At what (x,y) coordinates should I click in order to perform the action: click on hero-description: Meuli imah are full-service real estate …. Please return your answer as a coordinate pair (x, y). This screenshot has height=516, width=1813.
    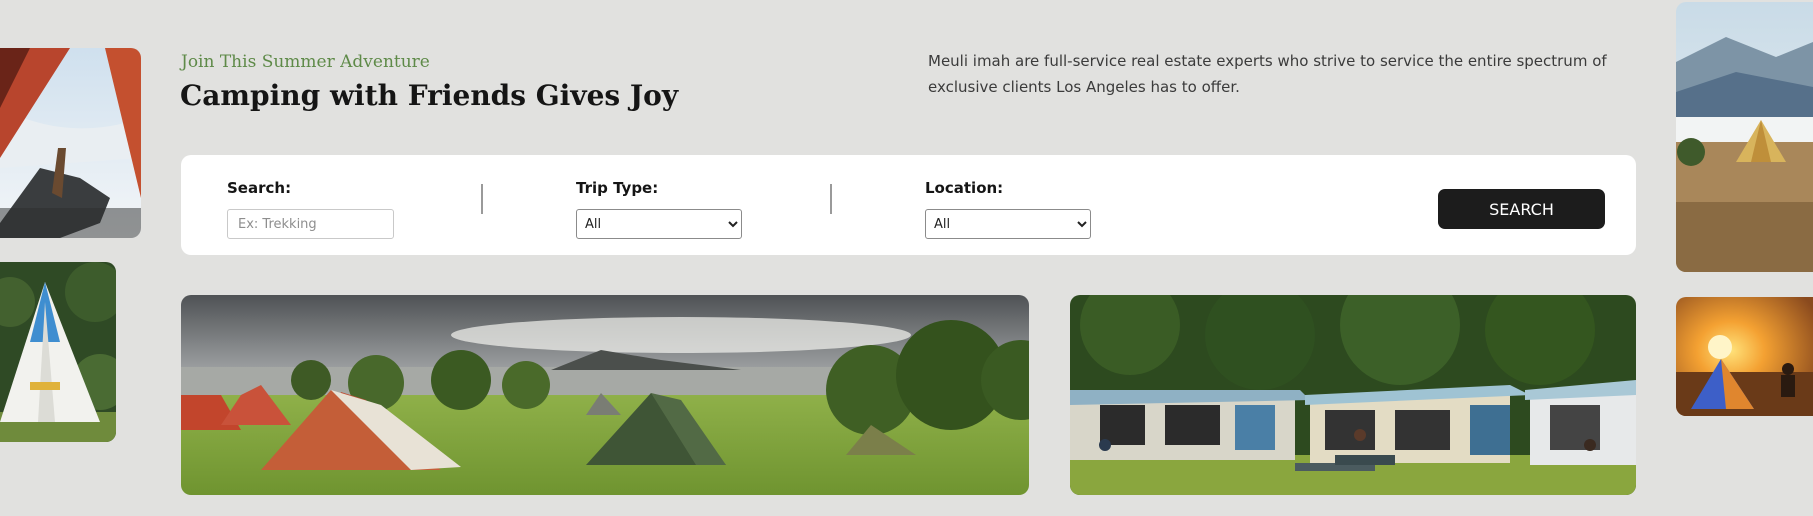
    Looking at the image, I should click on (1267, 74).